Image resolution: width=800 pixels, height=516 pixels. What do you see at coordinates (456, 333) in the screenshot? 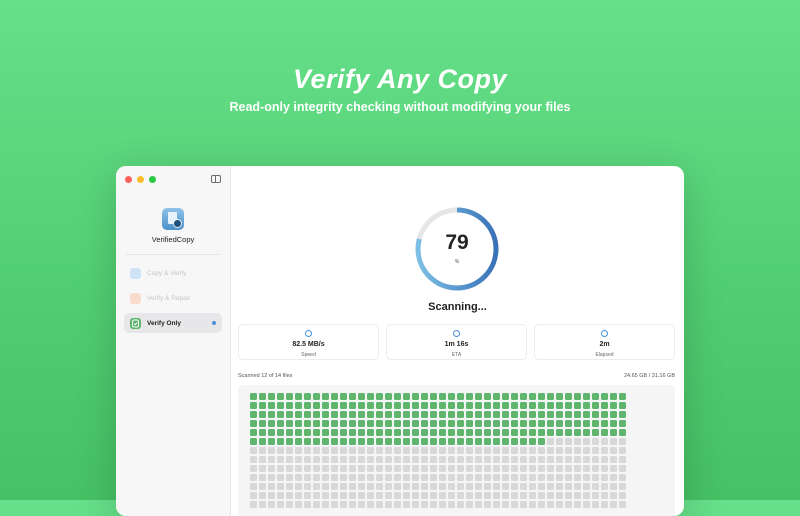
I see `clock-icon` at bounding box center [456, 333].